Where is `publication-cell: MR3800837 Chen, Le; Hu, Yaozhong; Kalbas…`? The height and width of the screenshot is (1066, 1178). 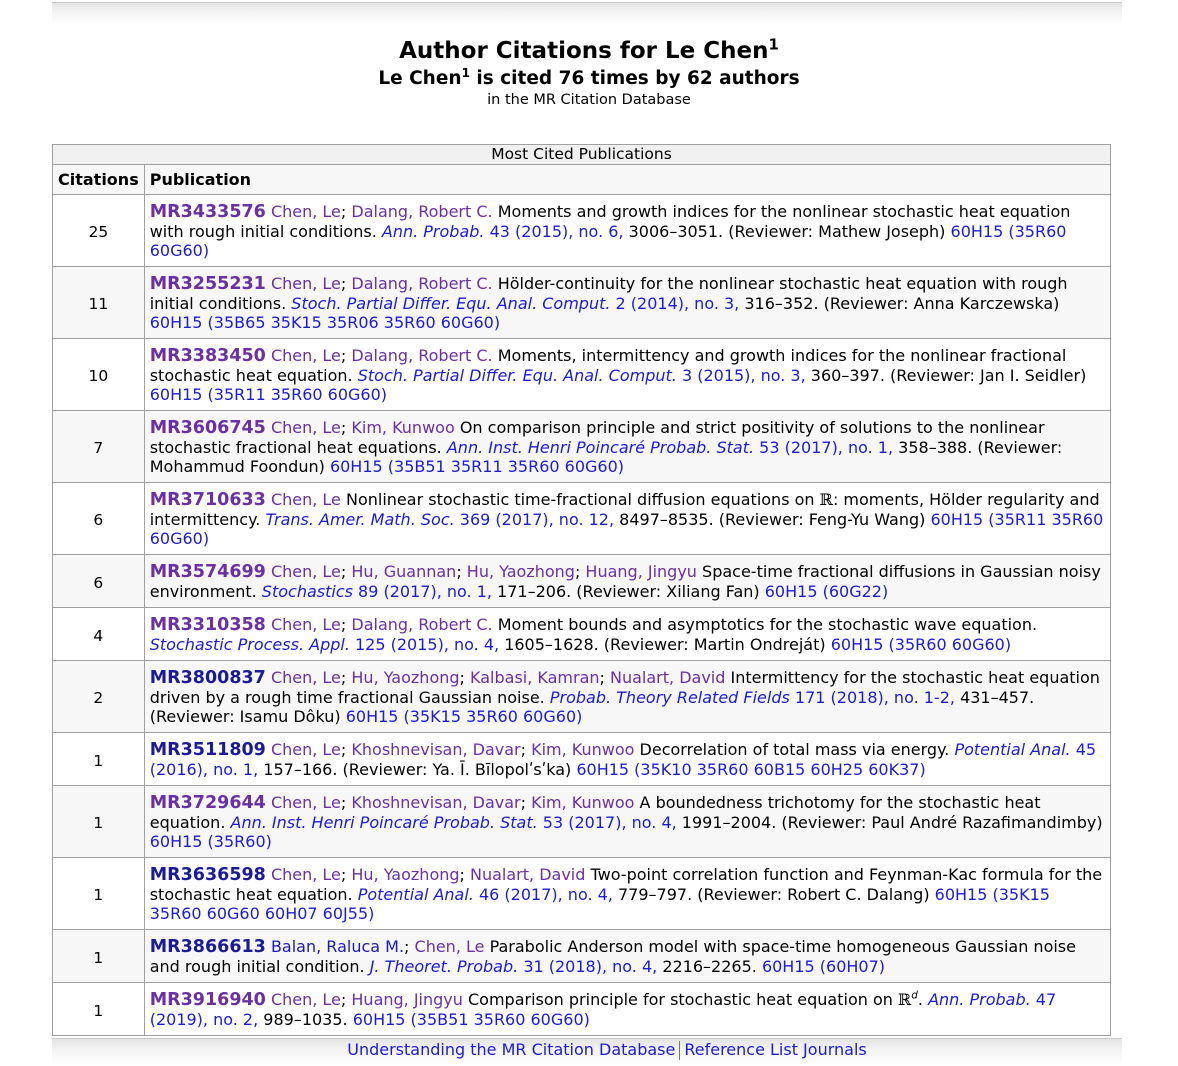 publication-cell: MR3800837 Chen, Le; Hu, Yaozhong; Kalbas… is located at coordinates (627, 696).